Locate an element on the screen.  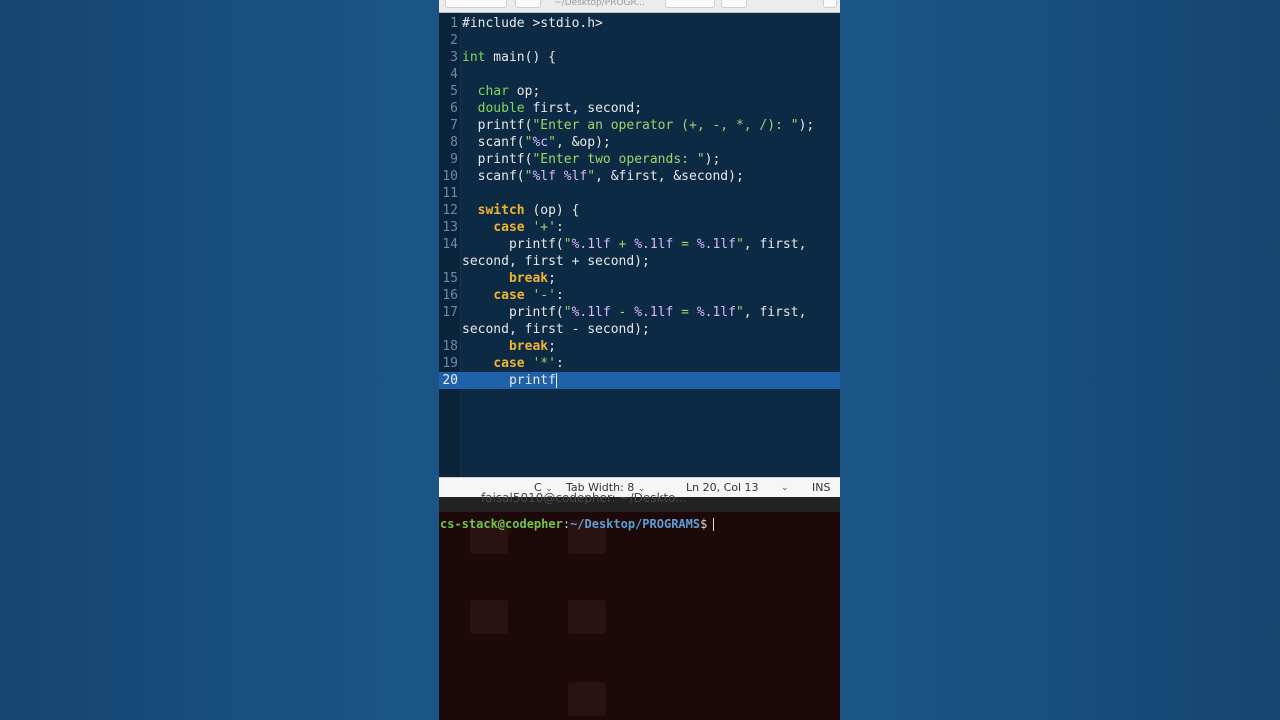
code-line: 2 is located at coordinates (639, 40).